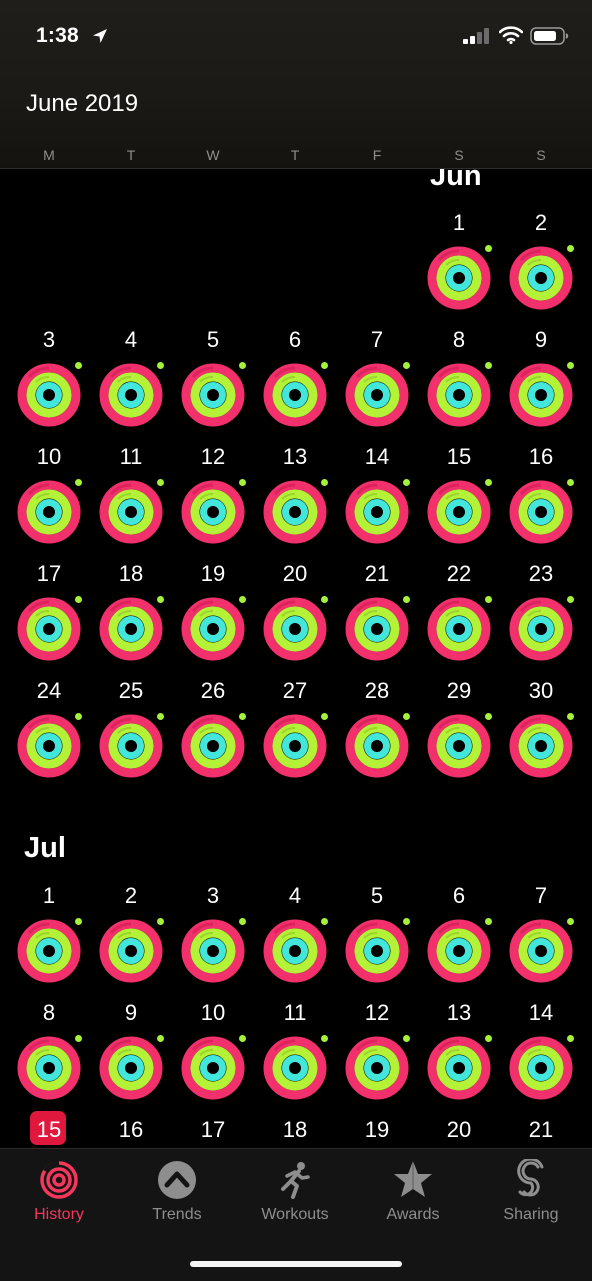 This screenshot has width=592, height=1281. What do you see at coordinates (213, 155) in the screenshot?
I see `weekday-label: W` at bounding box center [213, 155].